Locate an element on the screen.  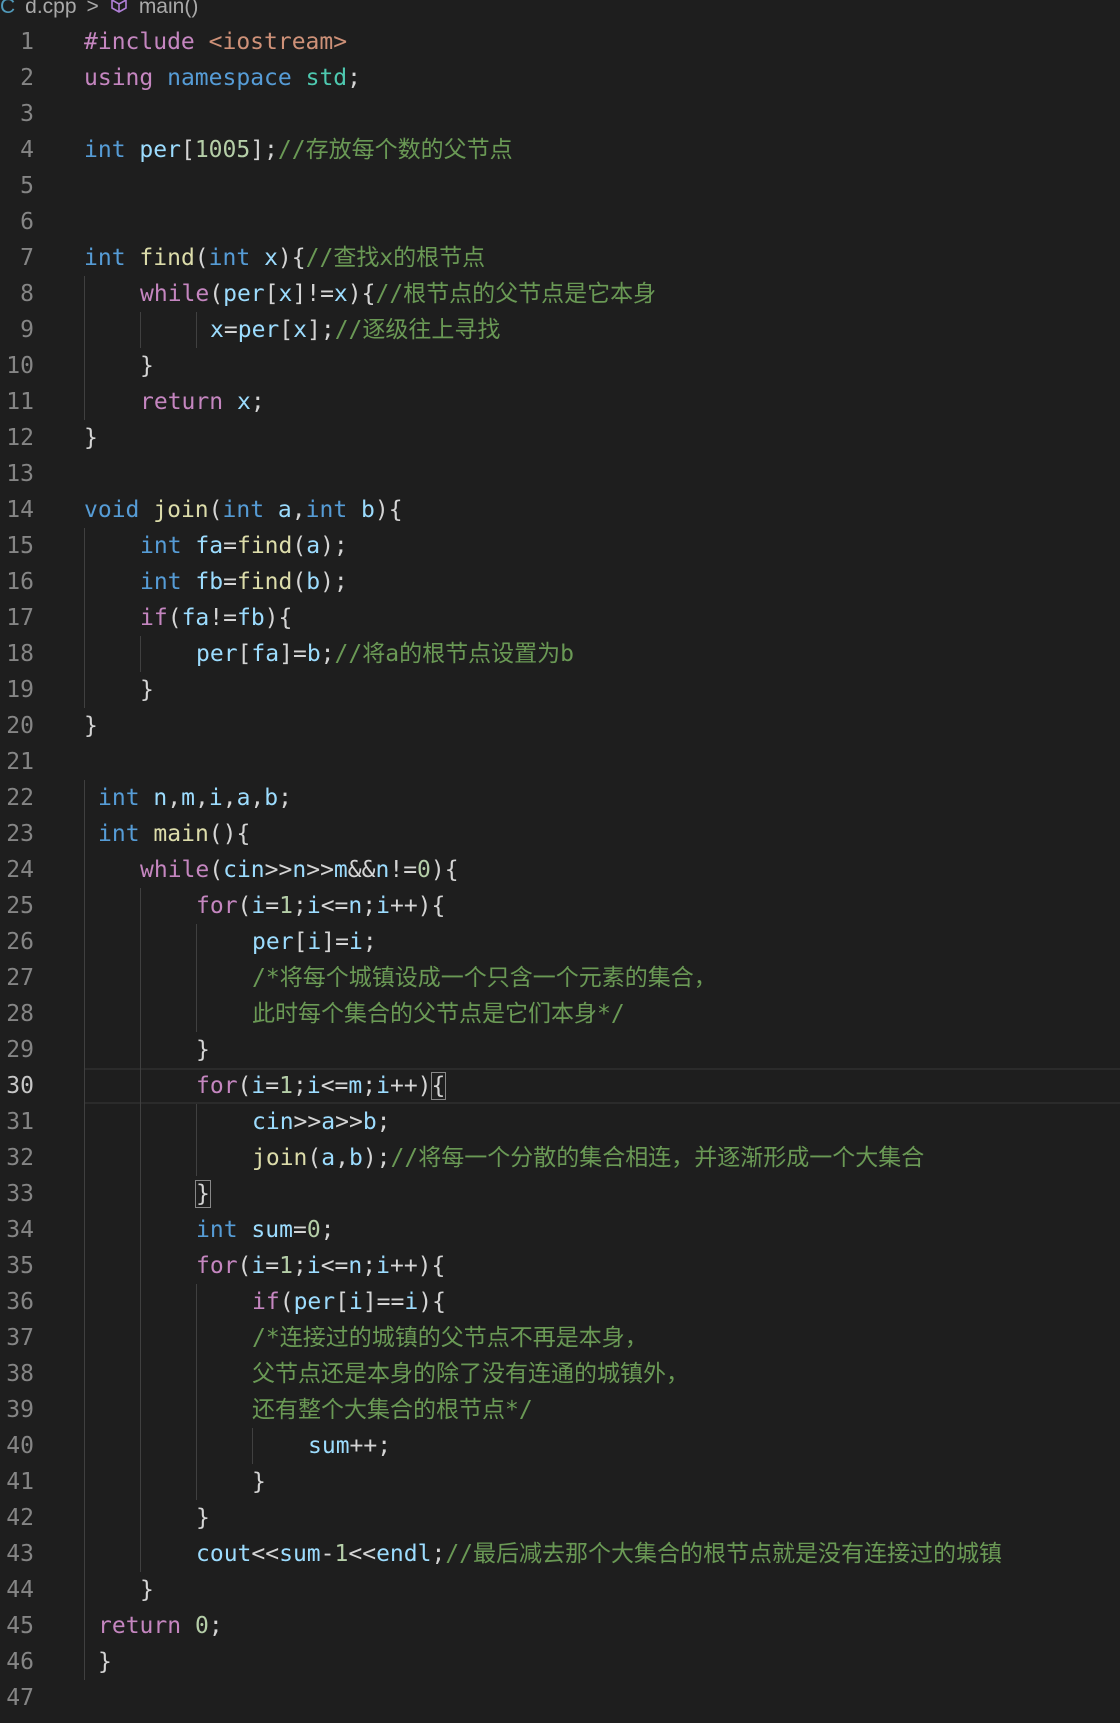
code-text: while(cin>>n>>m&&n!=0){ is located at coordinates (299, 870).